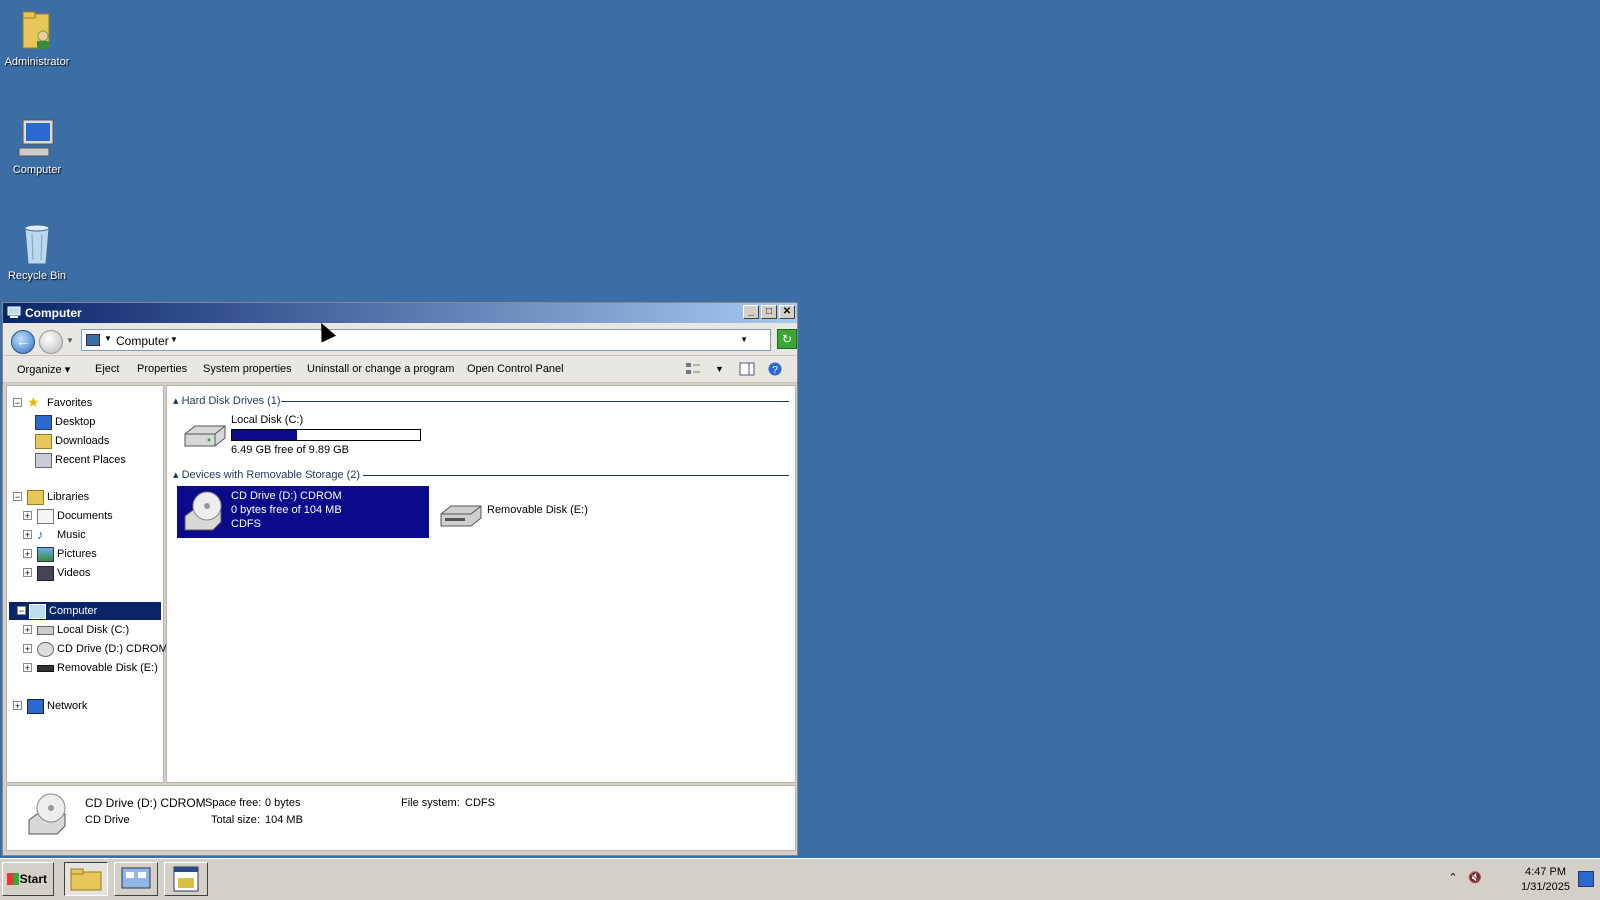 The image size is (1600, 900). What do you see at coordinates (37, 146) in the screenshot?
I see `desktop-icon-computer: Computer` at bounding box center [37, 146].